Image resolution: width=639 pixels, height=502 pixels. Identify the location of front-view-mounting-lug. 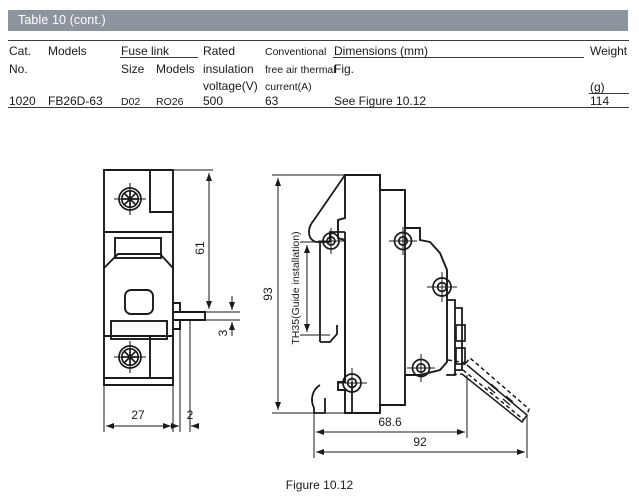
(189, 316).